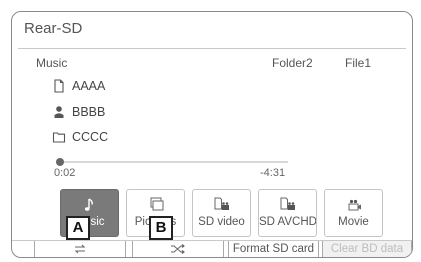 The width and height of the screenshot is (421, 262). Describe the element at coordinates (221, 222) in the screenshot. I see `source-label-sd-video: SD video` at that location.